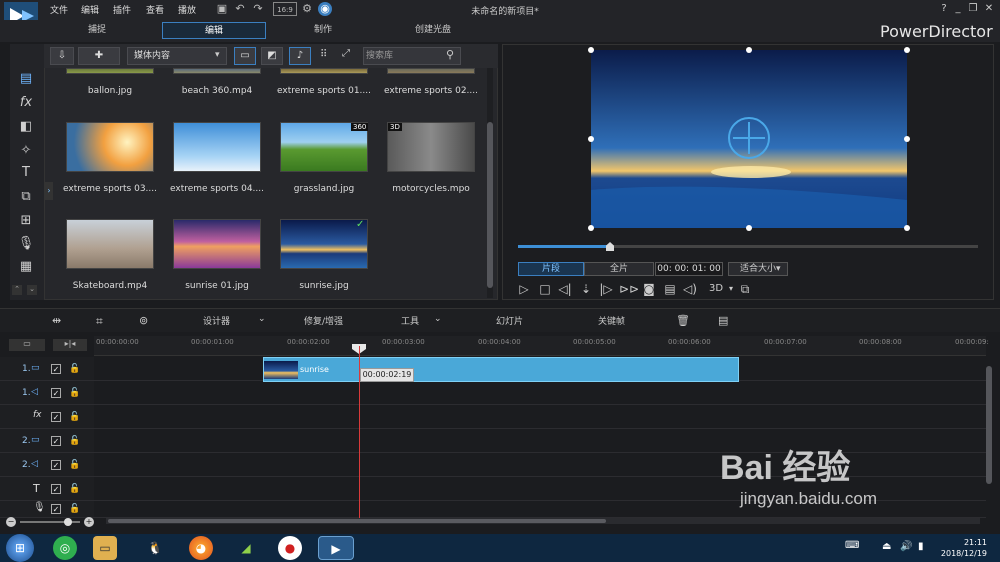  What do you see at coordinates (26, 173) in the screenshot?
I see `title-room-icon: T` at bounding box center [26, 173].